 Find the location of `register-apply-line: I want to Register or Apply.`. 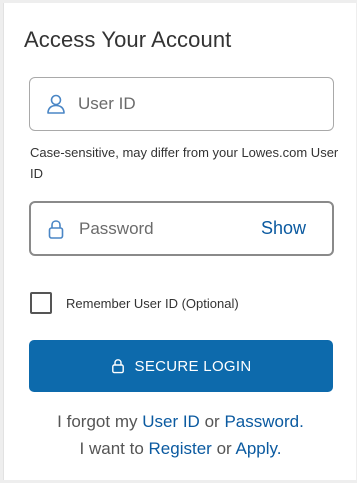

register-apply-line: I want to Register or Apply. is located at coordinates (180, 449).